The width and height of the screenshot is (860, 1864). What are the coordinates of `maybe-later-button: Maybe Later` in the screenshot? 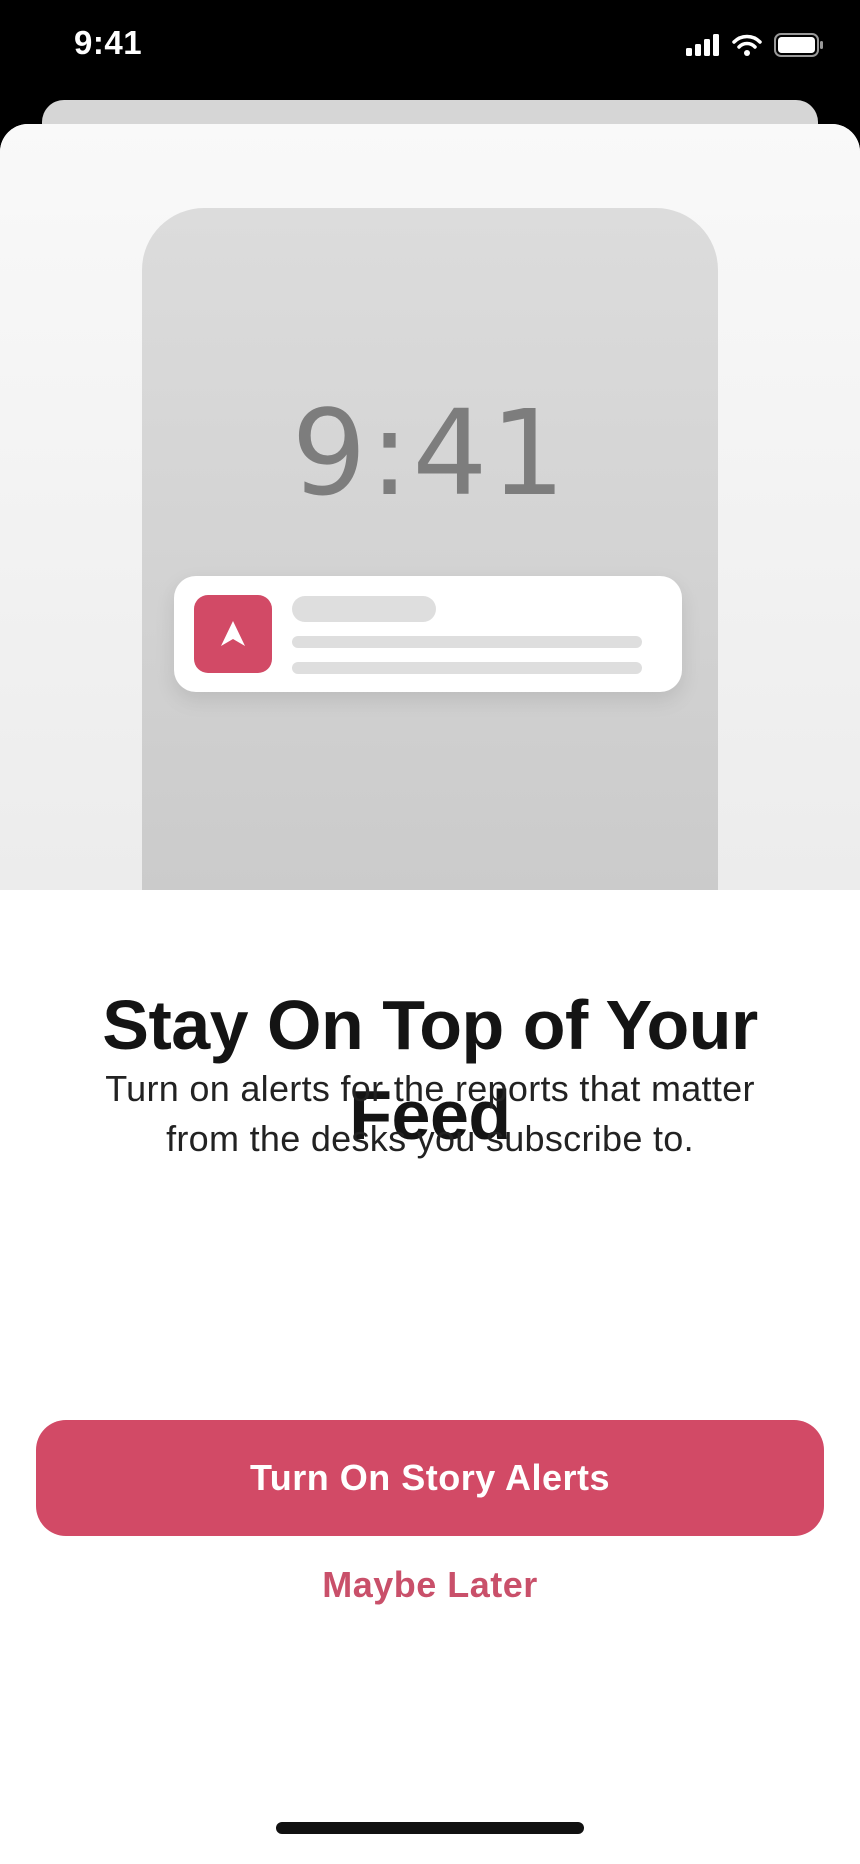 It's located at (430, 1585).